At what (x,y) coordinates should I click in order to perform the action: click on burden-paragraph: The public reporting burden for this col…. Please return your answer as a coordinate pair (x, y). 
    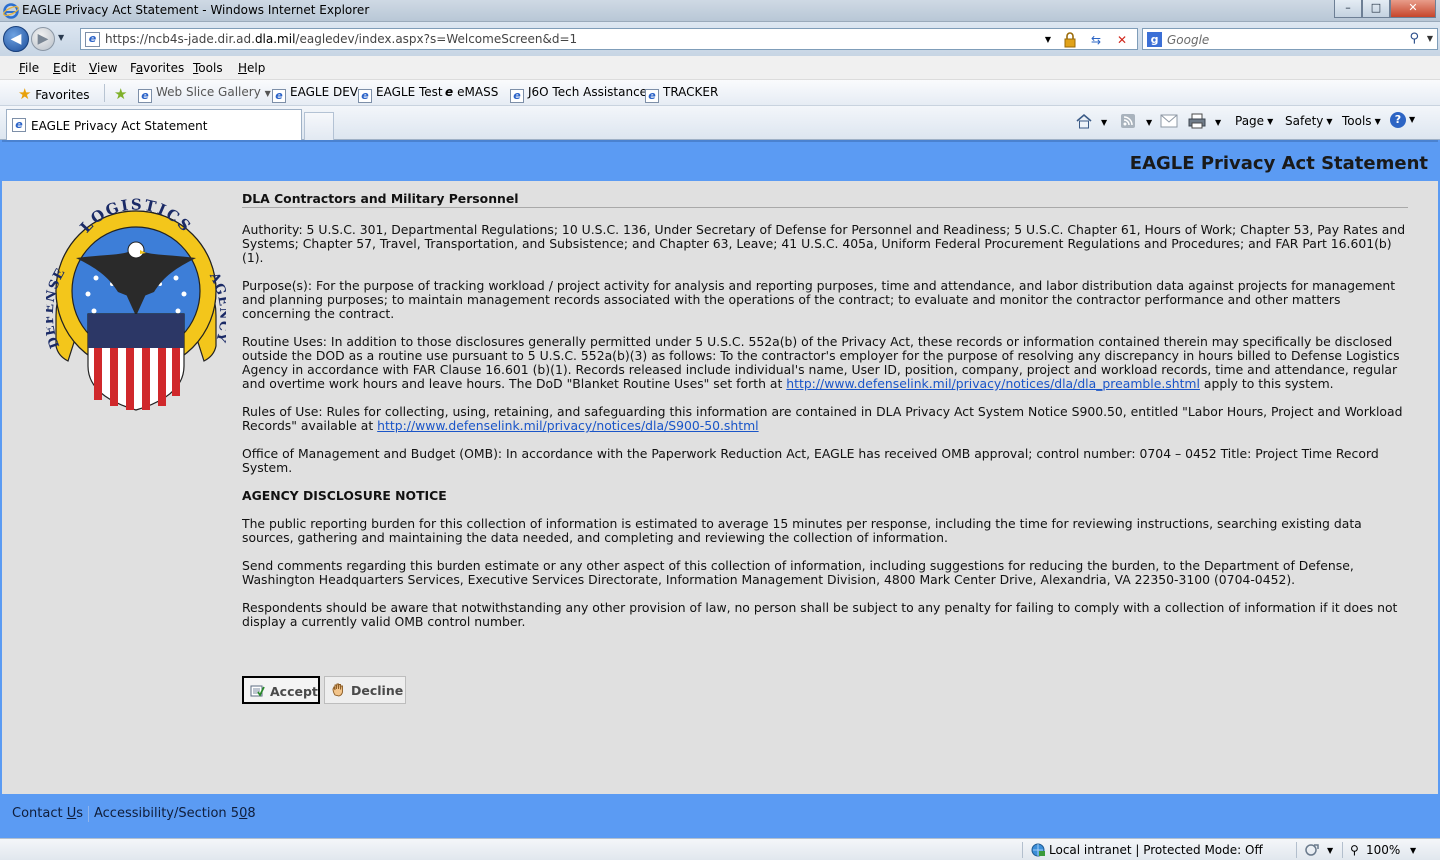
    Looking at the image, I should click on (802, 530).